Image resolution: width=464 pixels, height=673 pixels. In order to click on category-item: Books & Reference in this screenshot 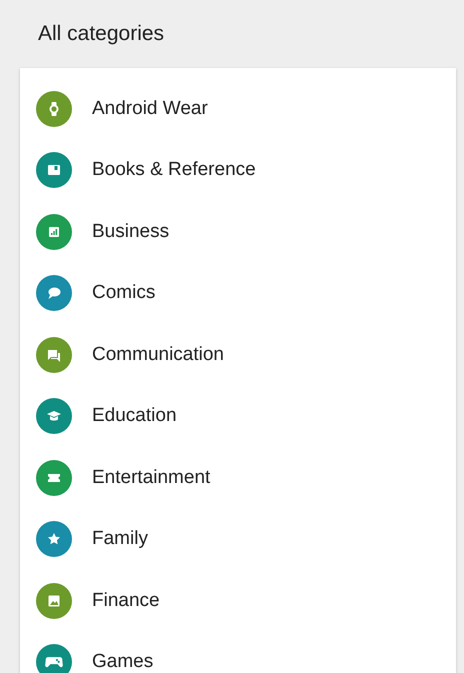, I will do `click(238, 170)`.